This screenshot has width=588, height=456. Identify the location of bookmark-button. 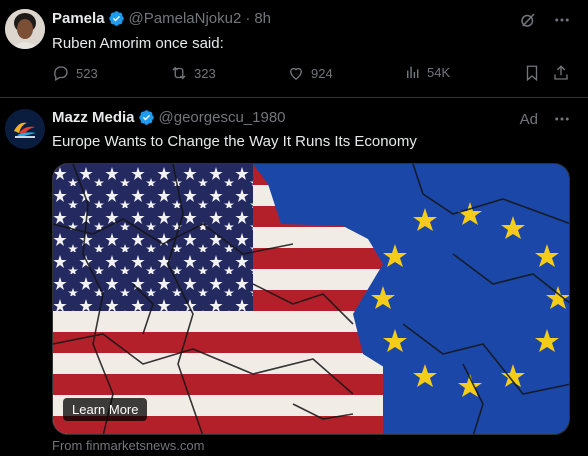
(535, 73).